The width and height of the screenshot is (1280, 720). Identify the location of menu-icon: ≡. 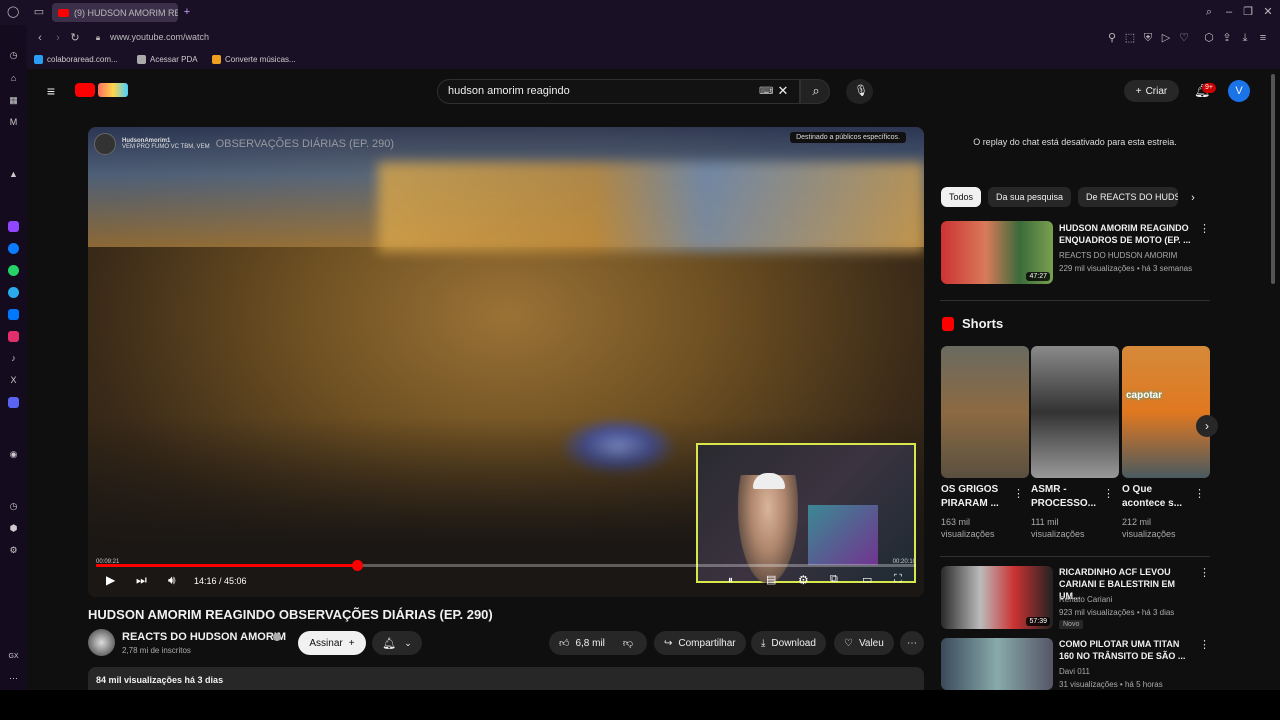
(1263, 38).